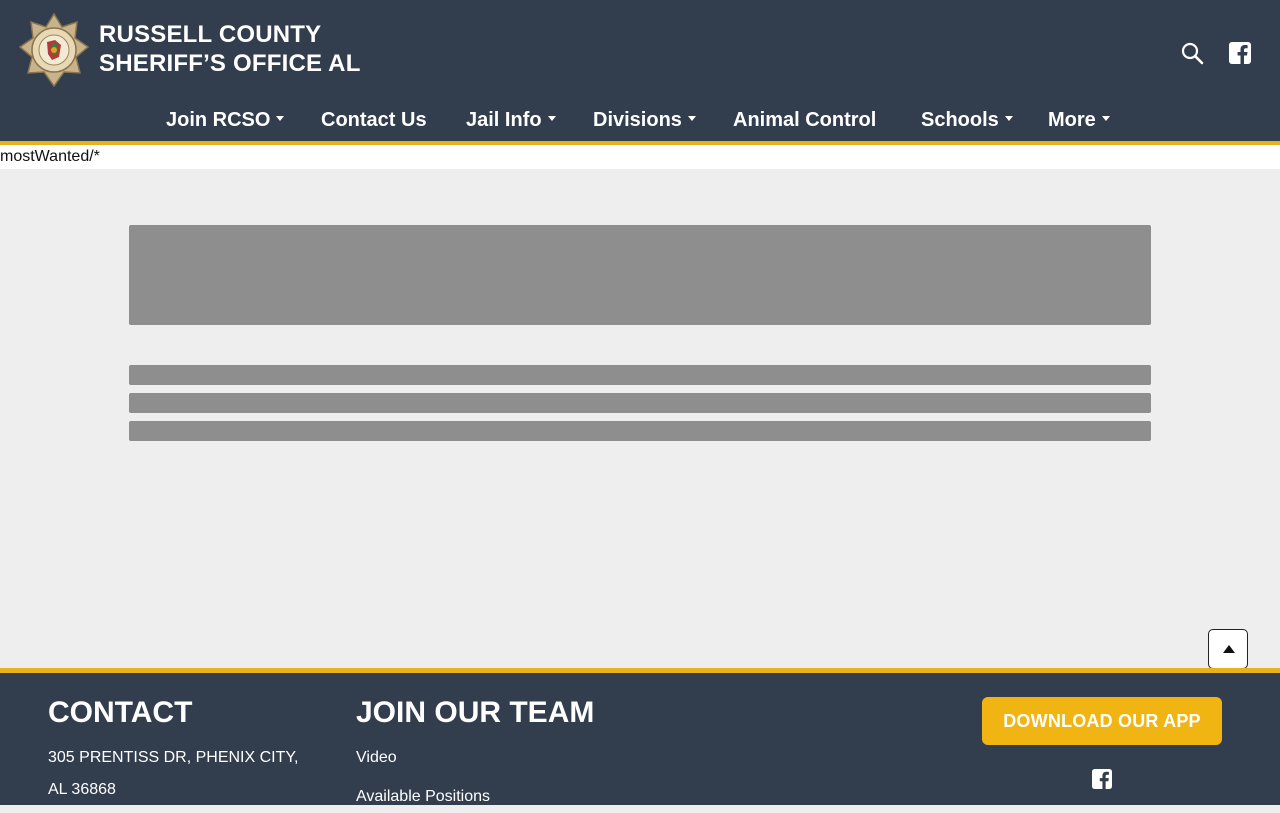  What do you see at coordinates (640, 275) in the screenshot?
I see `loading-placeholder-block` at bounding box center [640, 275].